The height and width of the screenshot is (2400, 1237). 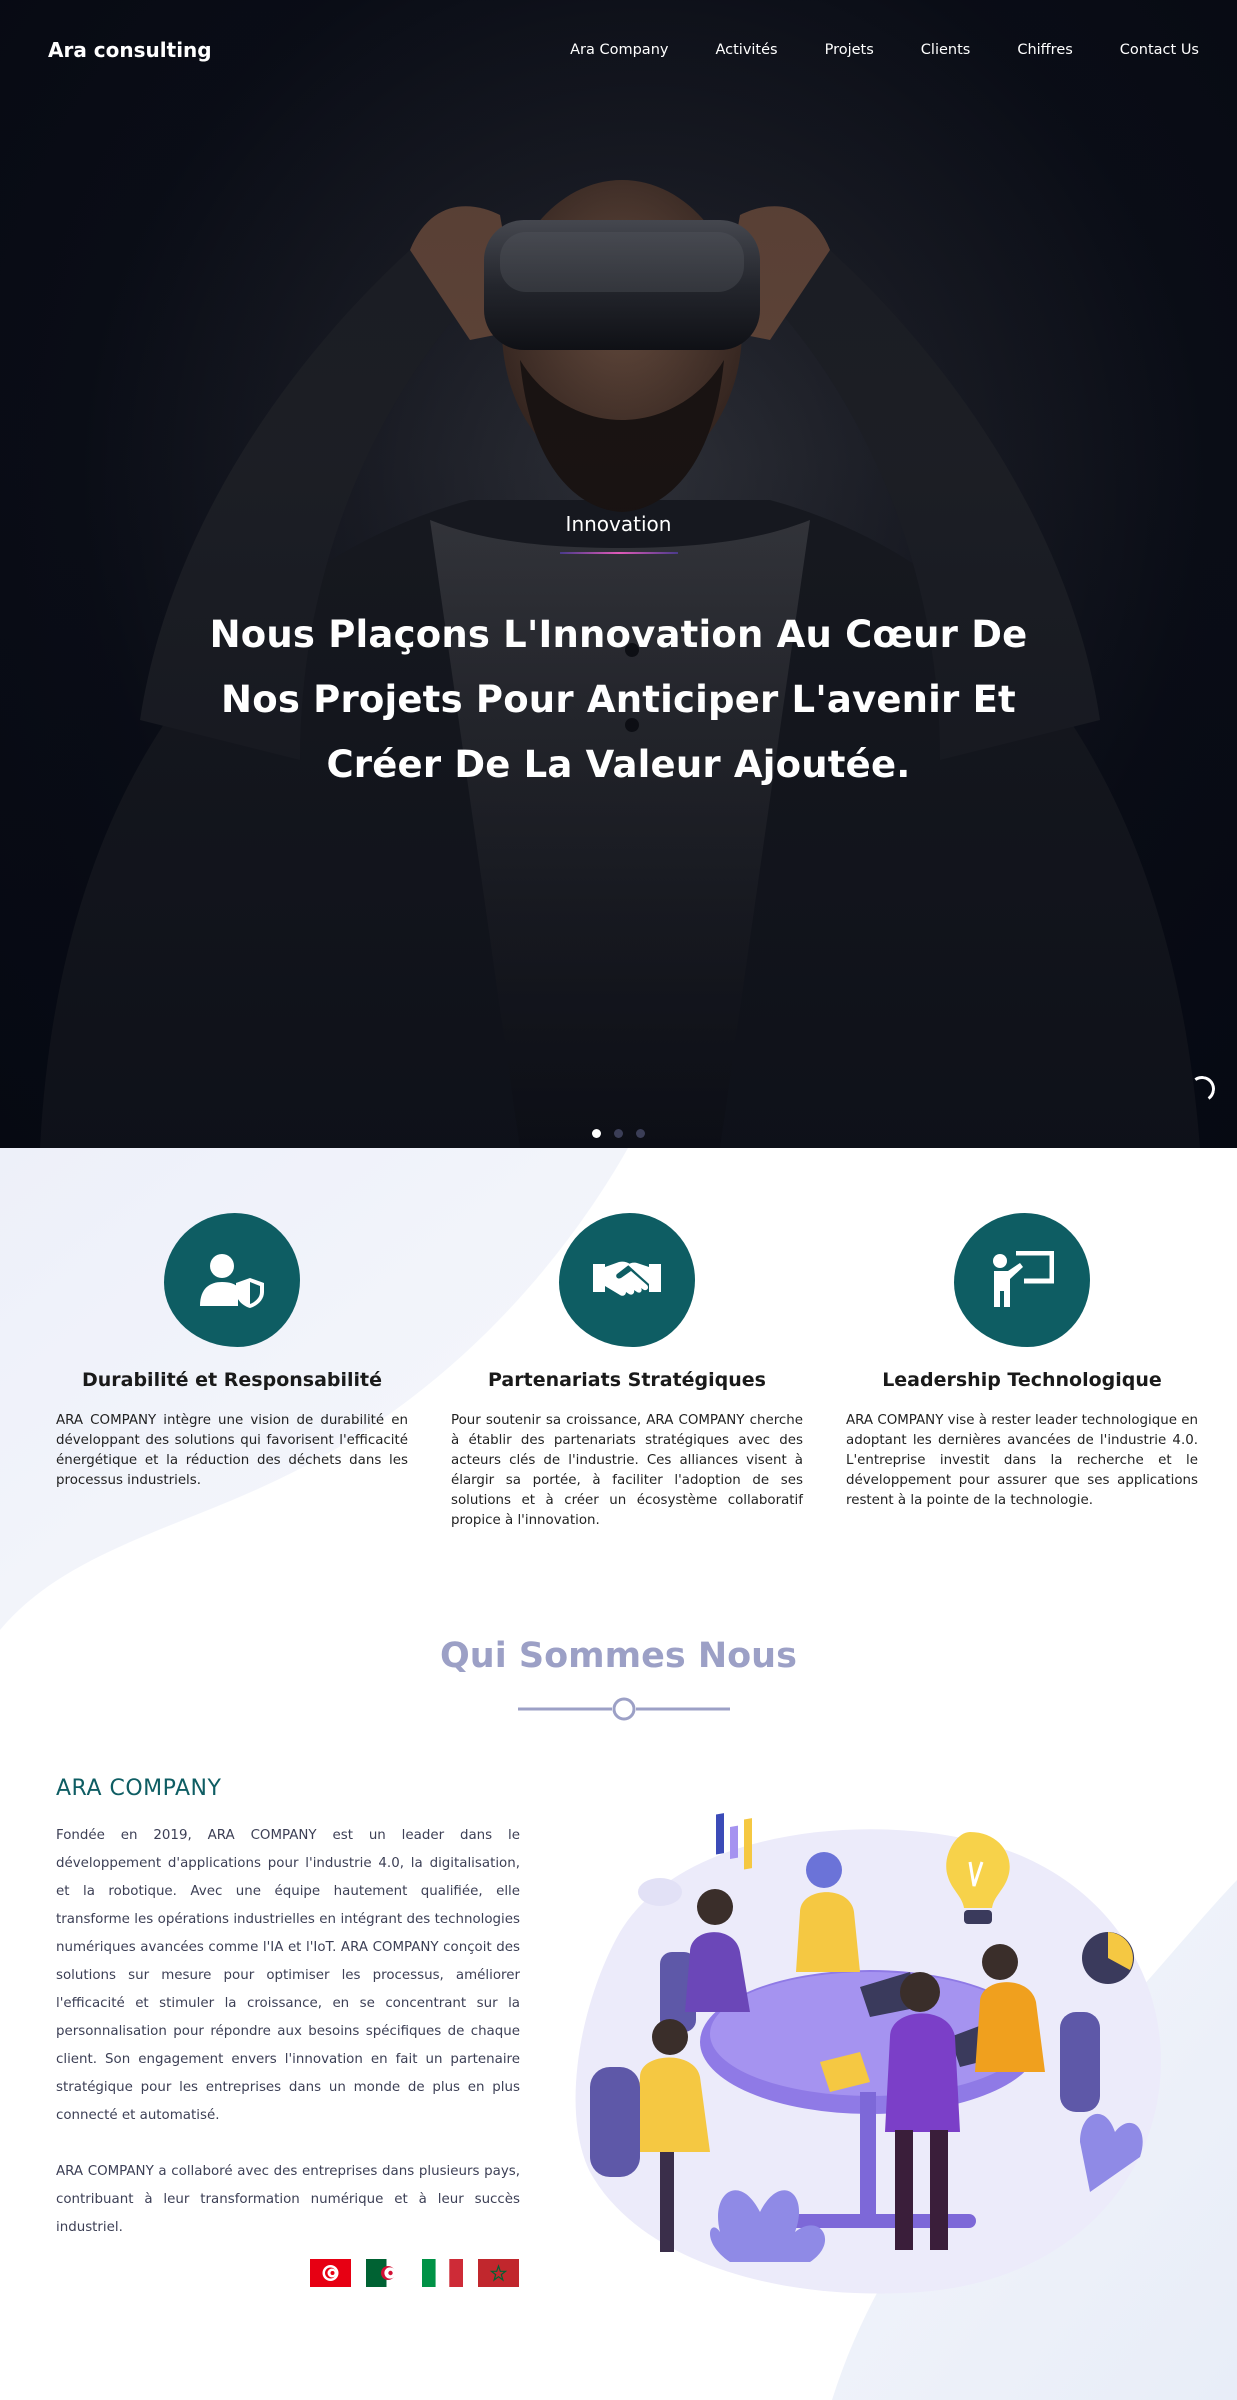 What do you see at coordinates (746, 50) in the screenshot?
I see `nav-link-activites: Activités` at bounding box center [746, 50].